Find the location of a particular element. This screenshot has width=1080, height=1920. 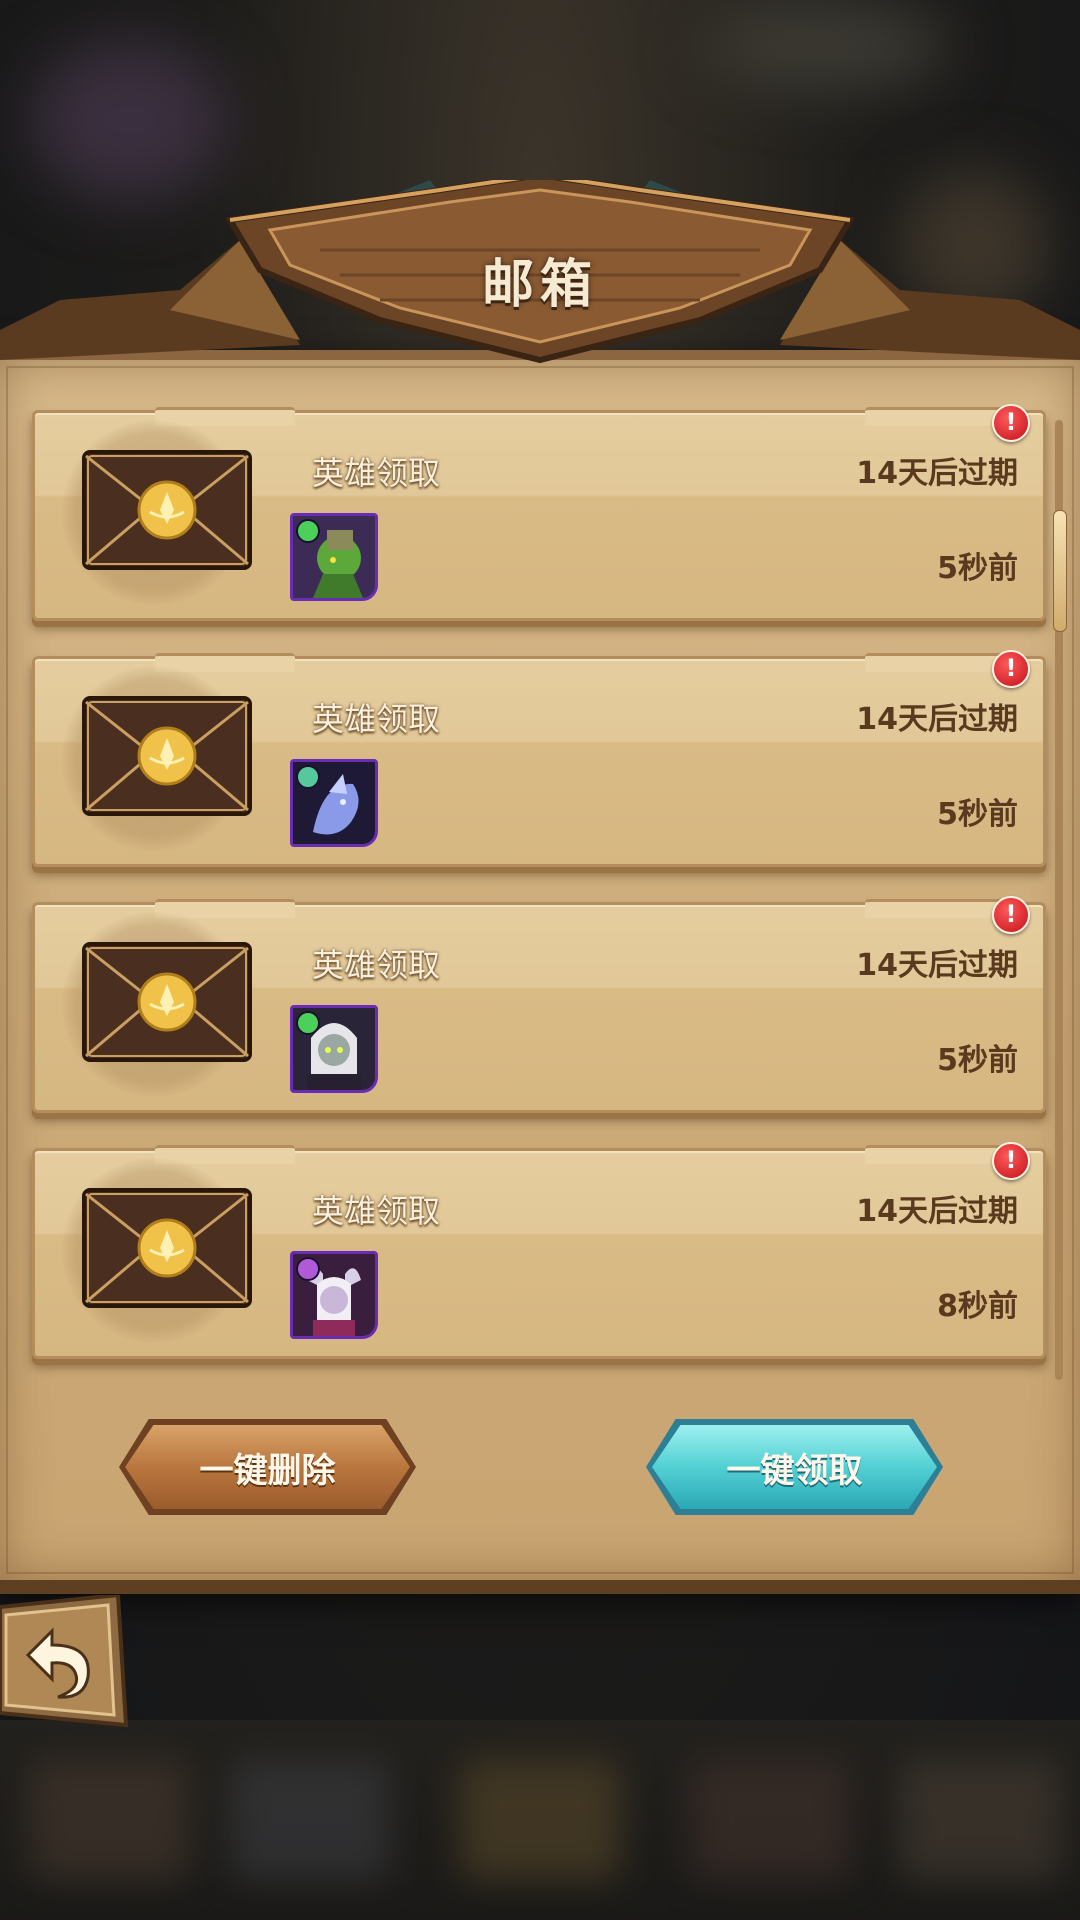

scrollbar-thumb is located at coordinates (1060, 571).